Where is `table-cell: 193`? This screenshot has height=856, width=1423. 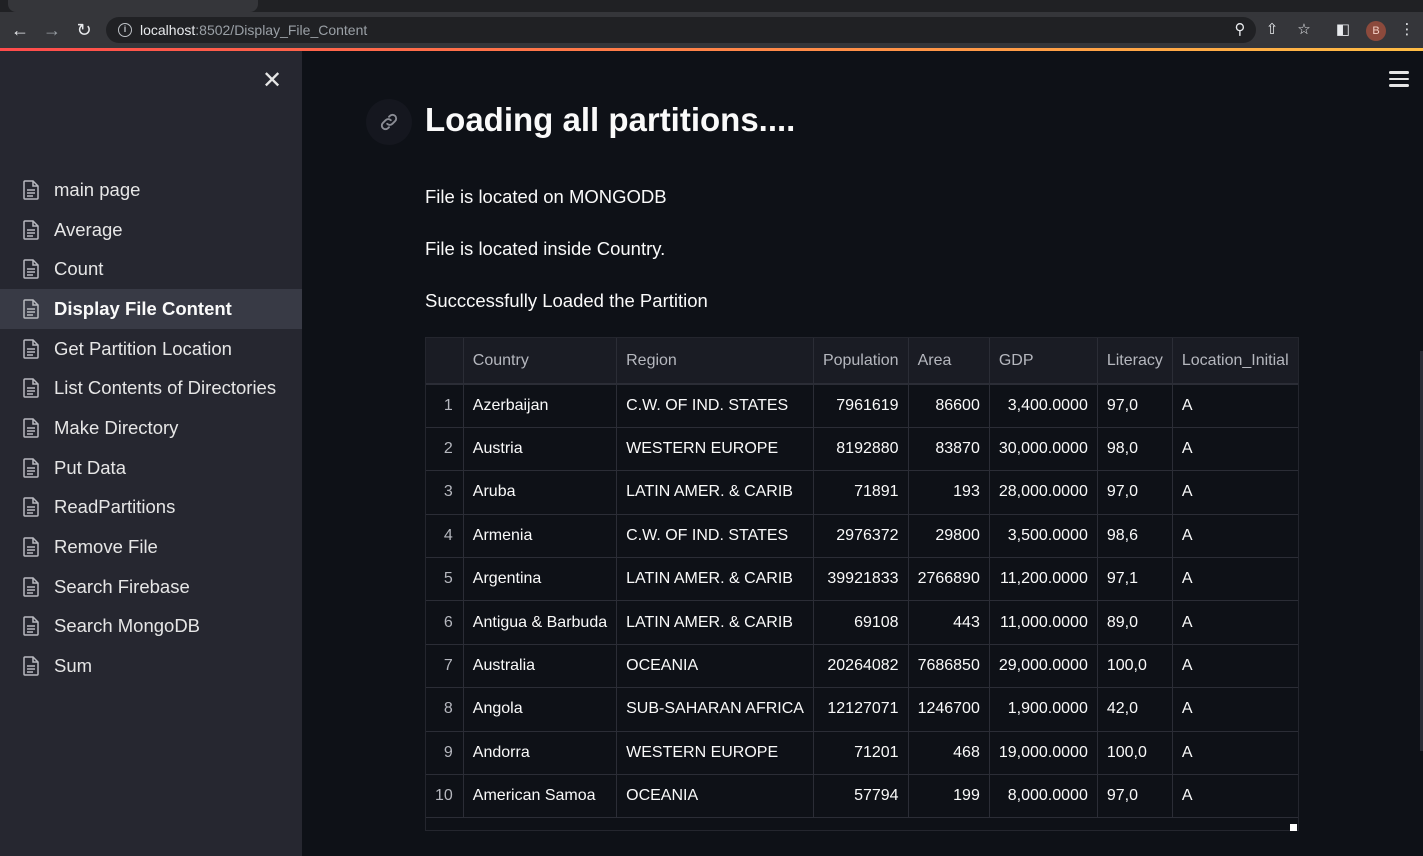
table-cell: 193 is located at coordinates (949, 492).